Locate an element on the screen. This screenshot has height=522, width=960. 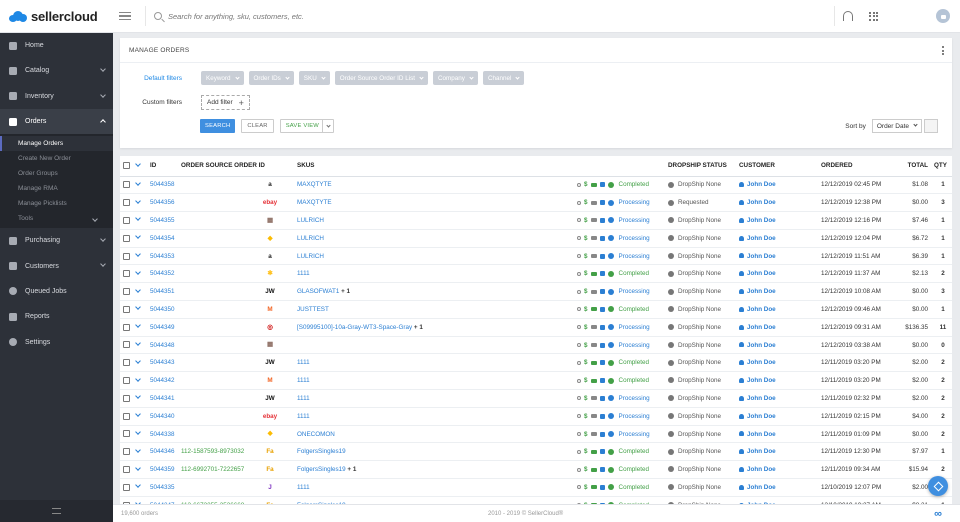
sku-link: LULRICH is located at coordinates (310, 256).